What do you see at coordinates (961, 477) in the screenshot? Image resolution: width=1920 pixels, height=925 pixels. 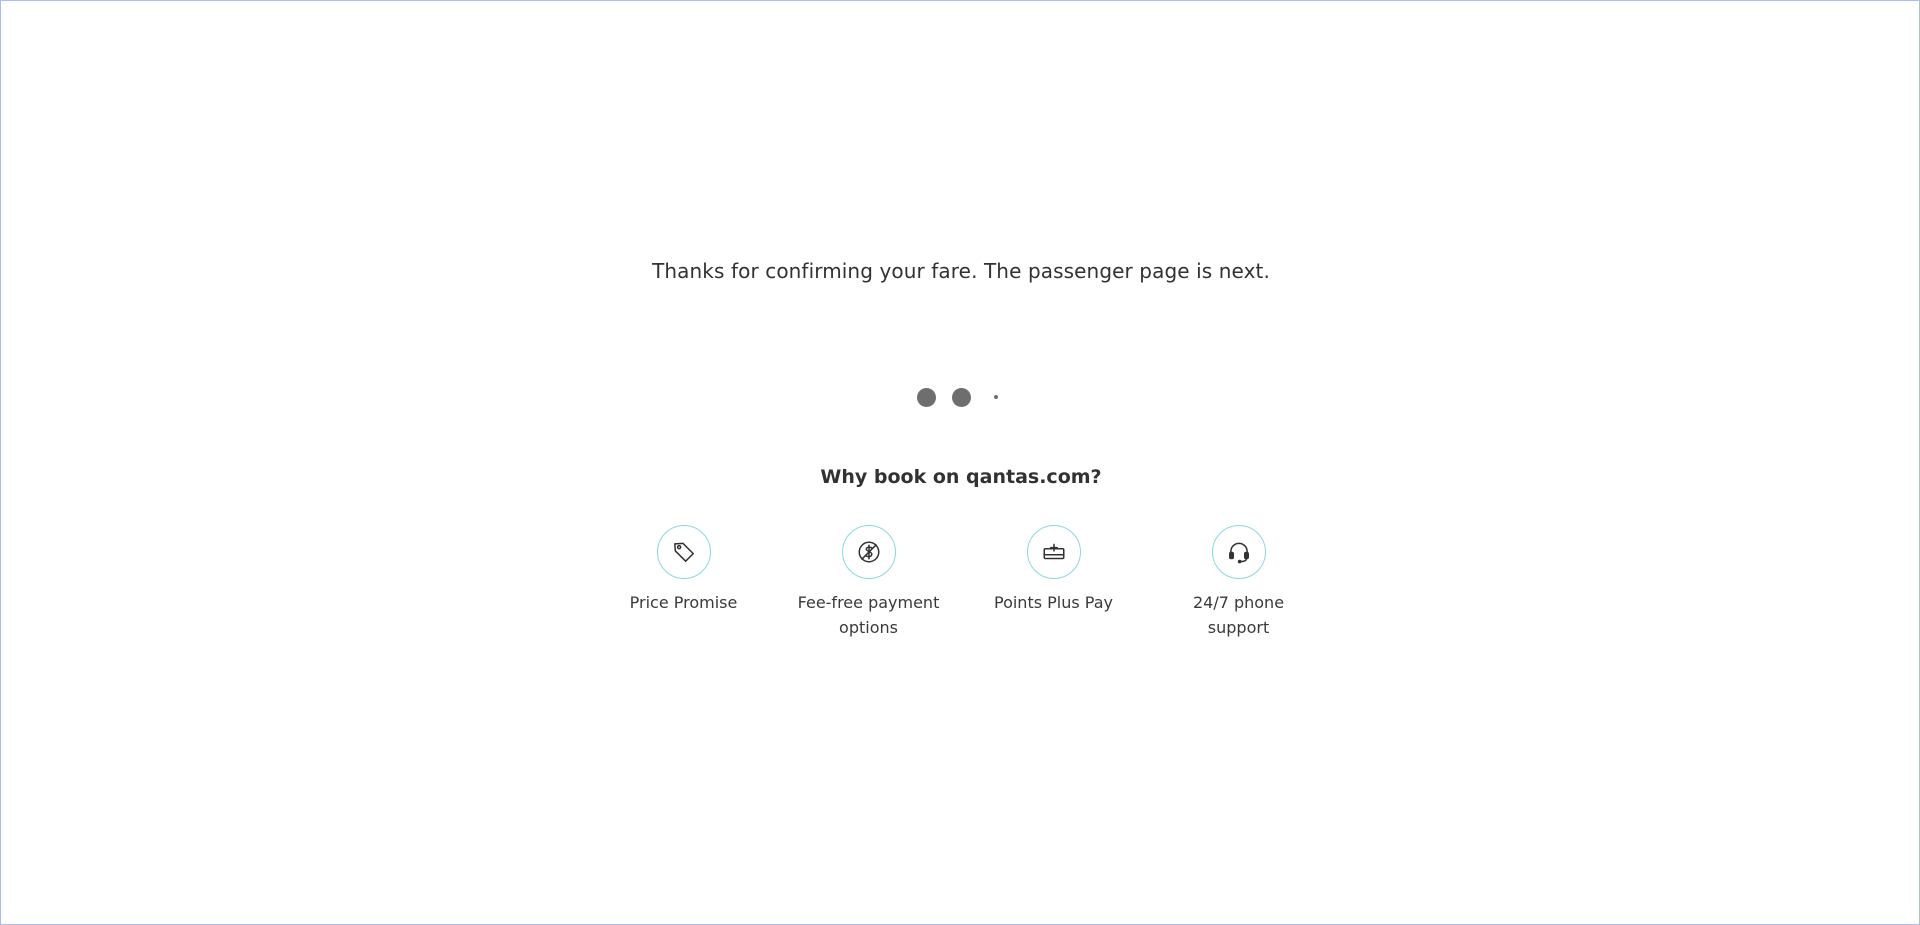 I see `why-book-heading: Why book on qantas.com?` at bounding box center [961, 477].